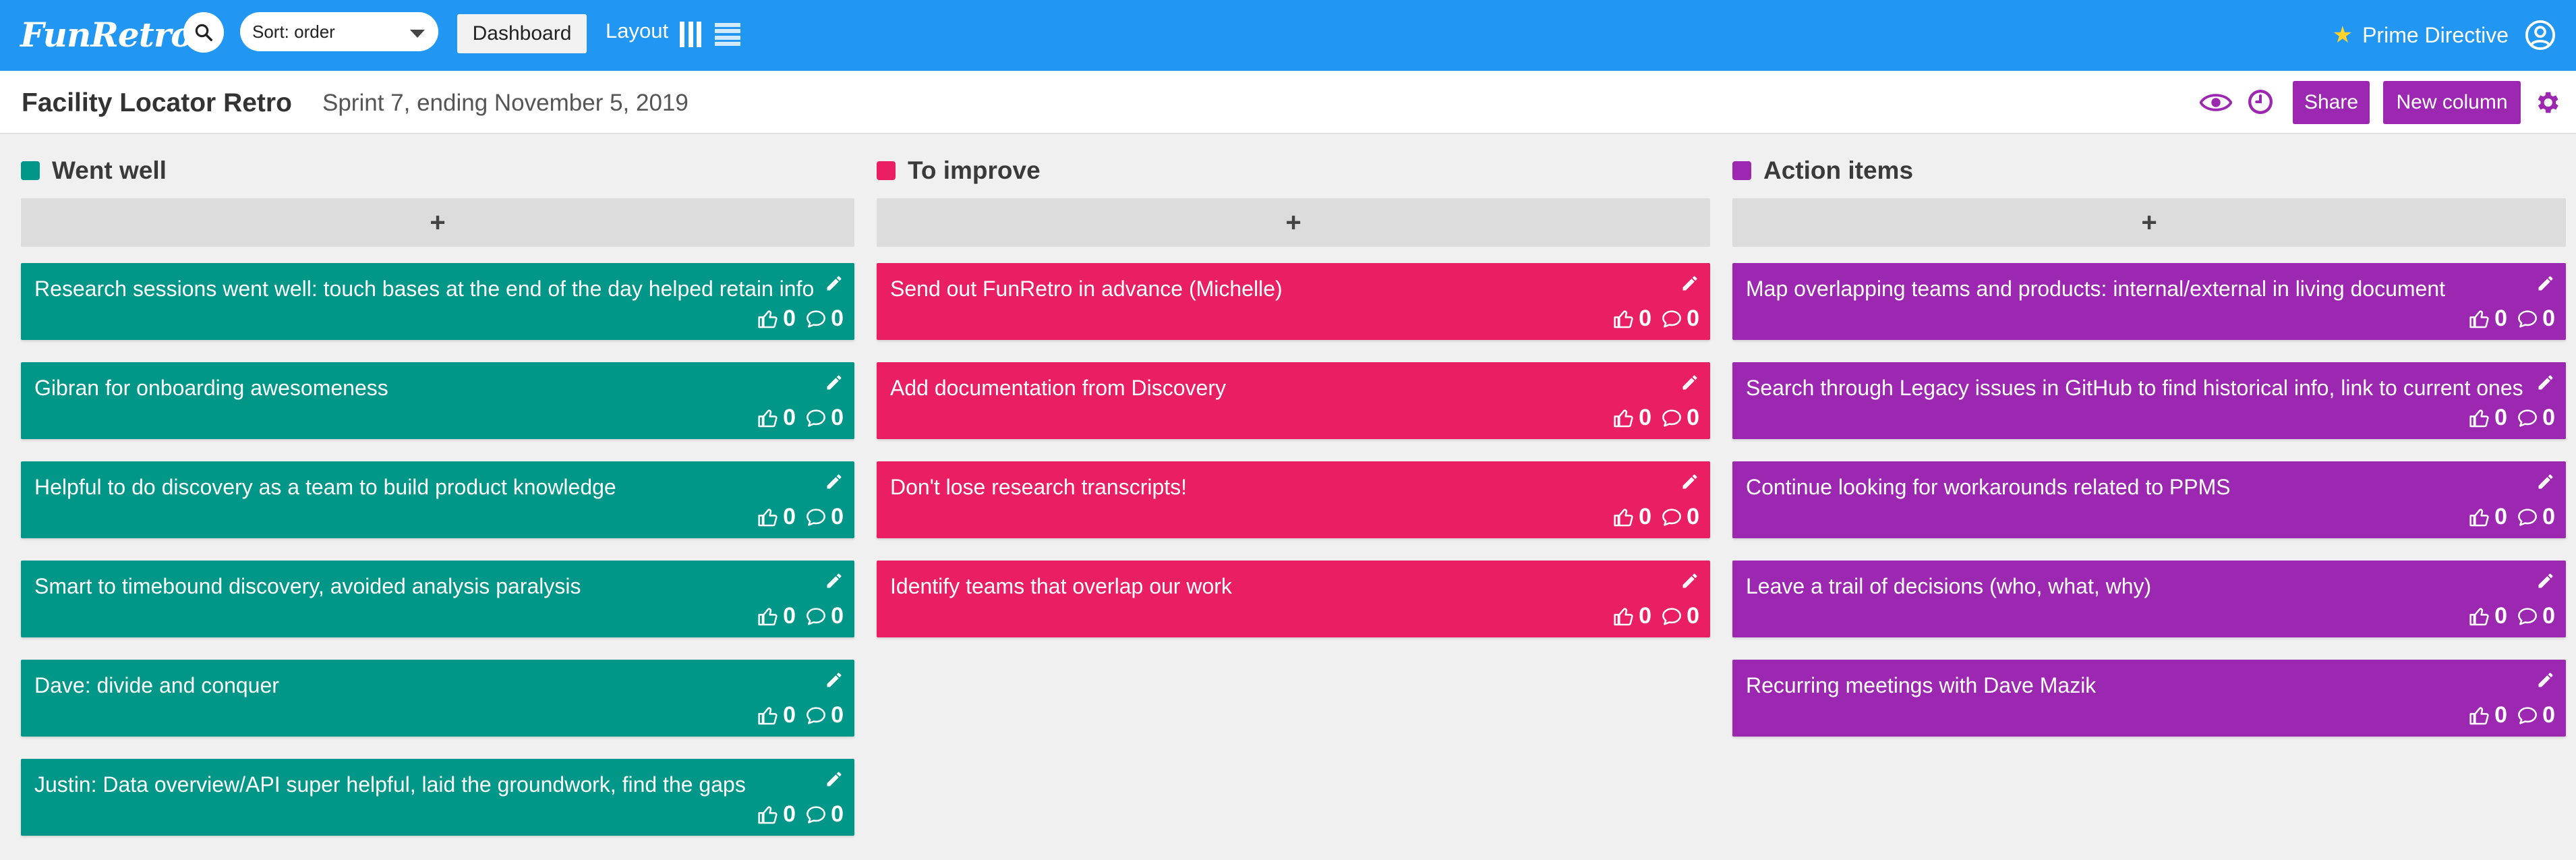  Describe the element at coordinates (2541, 35) in the screenshot. I see `user-account-icon` at that location.